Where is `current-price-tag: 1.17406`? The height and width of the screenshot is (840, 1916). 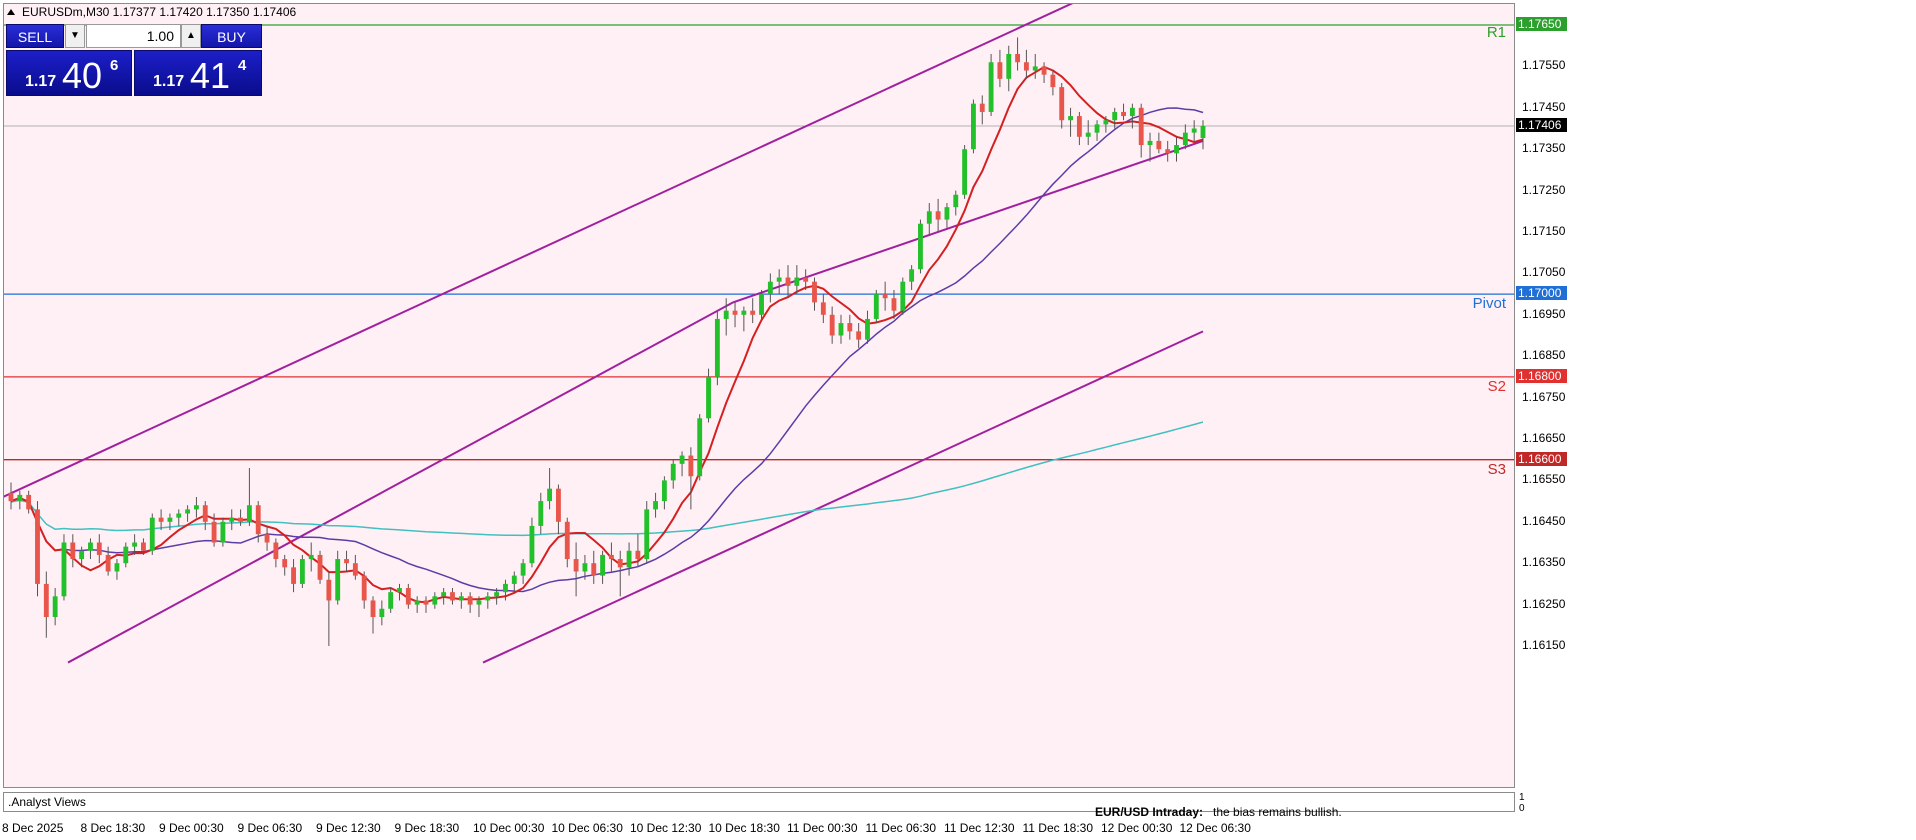 current-price-tag: 1.17406 is located at coordinates (1541, 125).